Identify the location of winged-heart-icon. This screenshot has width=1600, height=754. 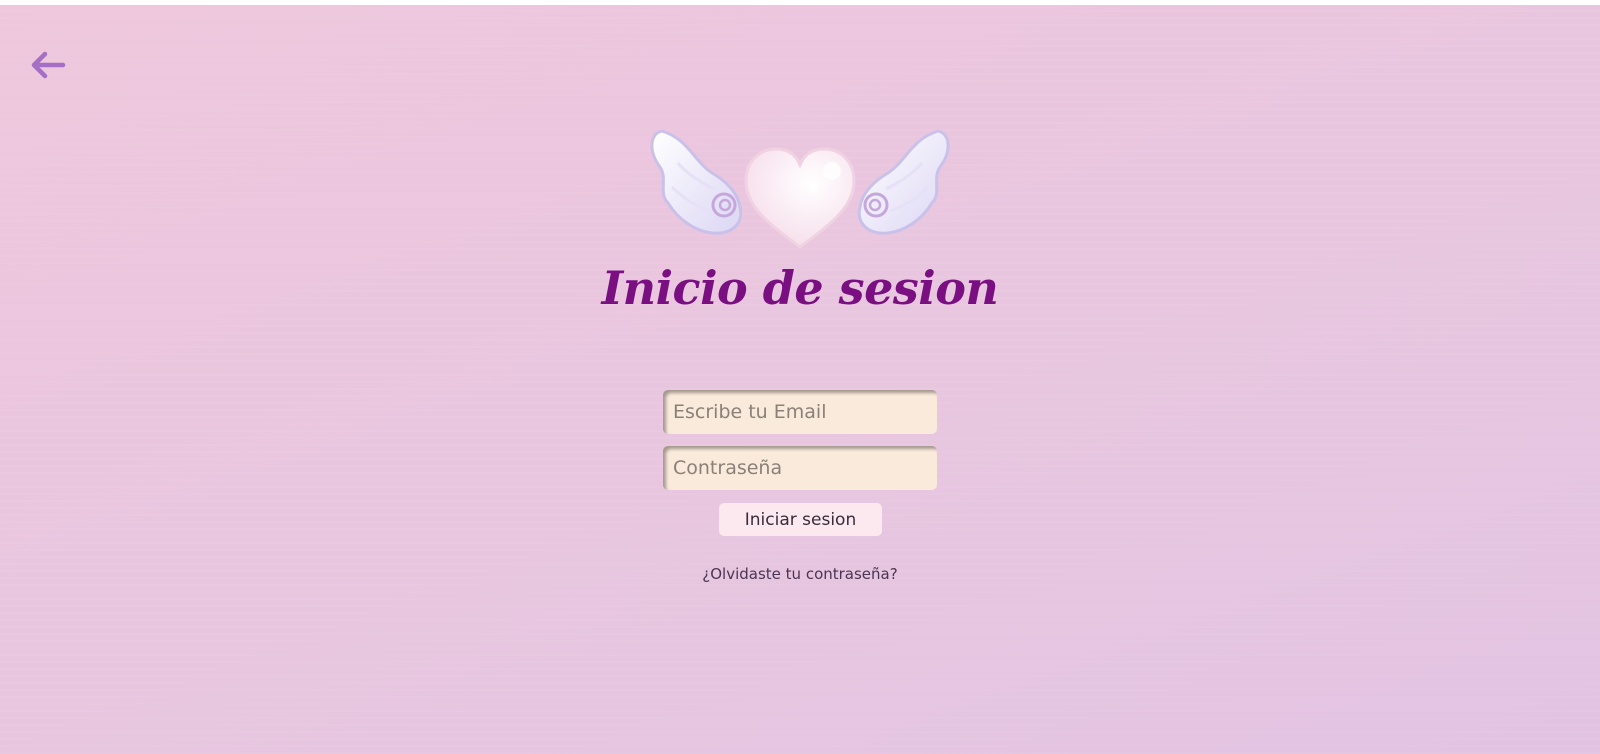
(800, 189).